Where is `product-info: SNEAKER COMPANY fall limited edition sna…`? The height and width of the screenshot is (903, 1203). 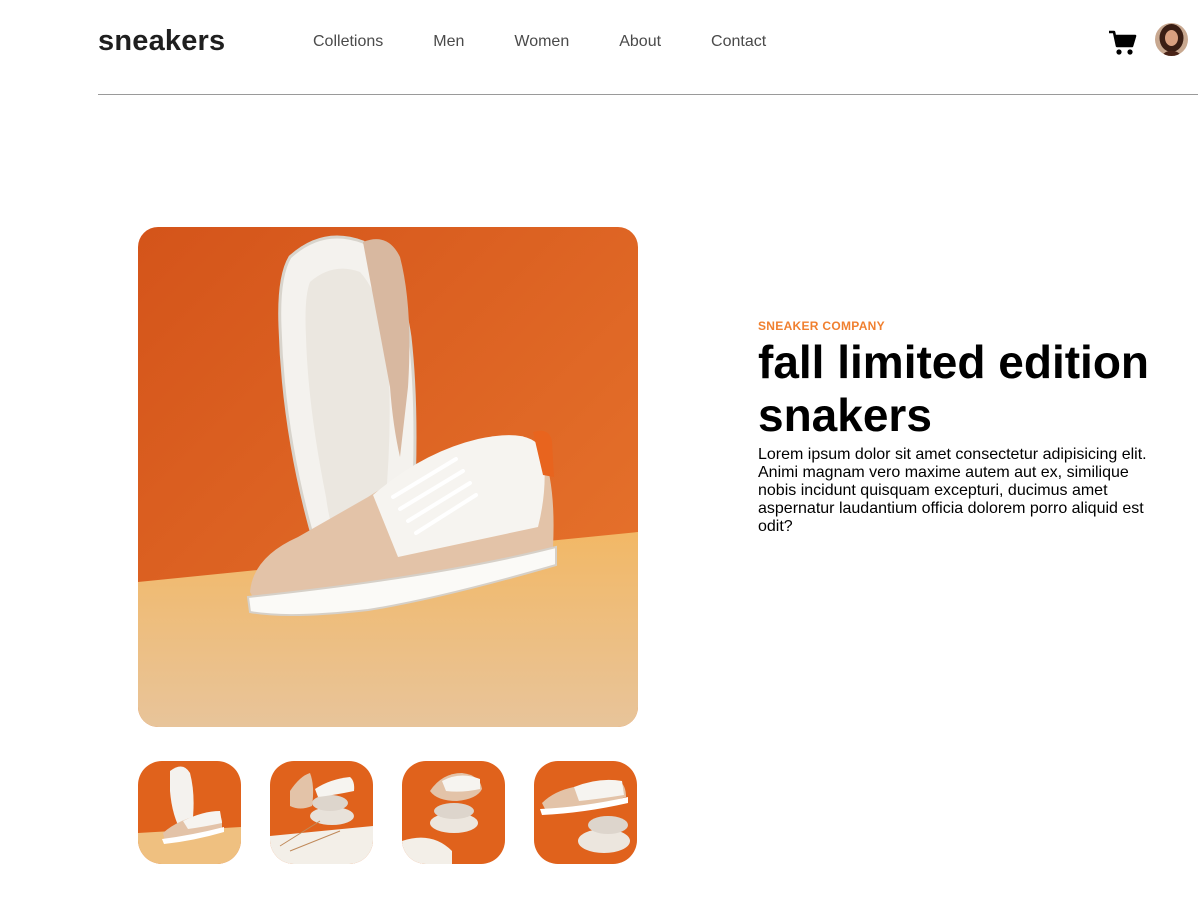
product-info: SNEAKER COMPANY fall limited edition sna… is located at coordinates (958, 427).